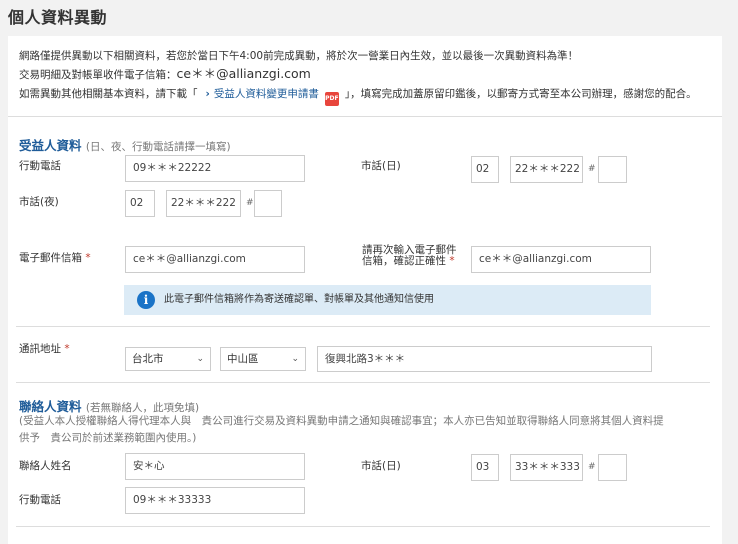 This screenshot has height=544, width=738. What do you see at coordinates (207, 94) in the screenshot?
I see `chevron-right-icon: ›` at bounding box center [207, 94].